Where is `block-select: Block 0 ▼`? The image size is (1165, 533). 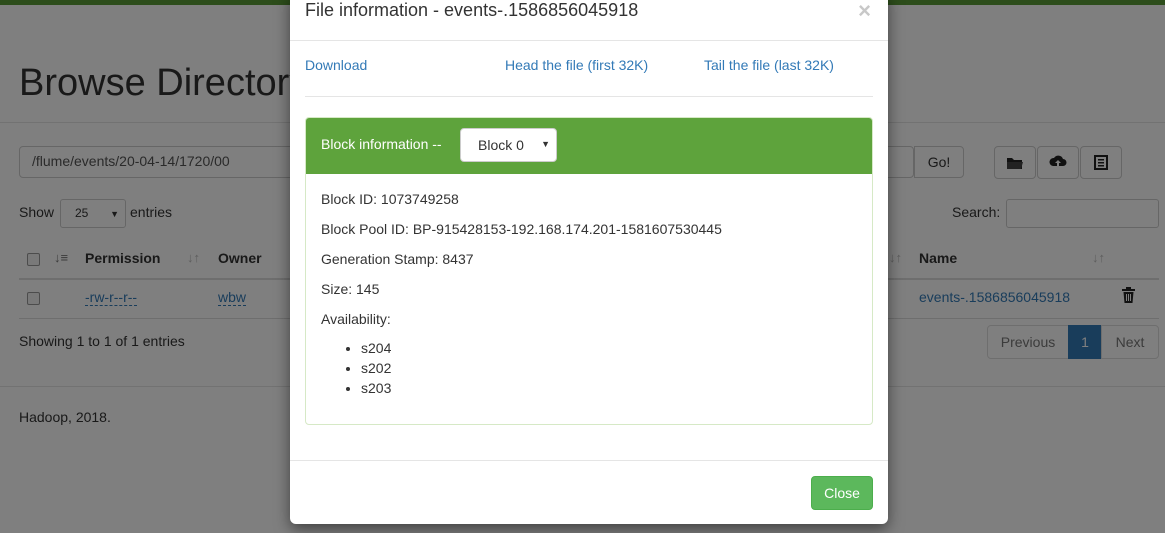 block-select: Block 0 ▼ is located at coordinates (508, 145).